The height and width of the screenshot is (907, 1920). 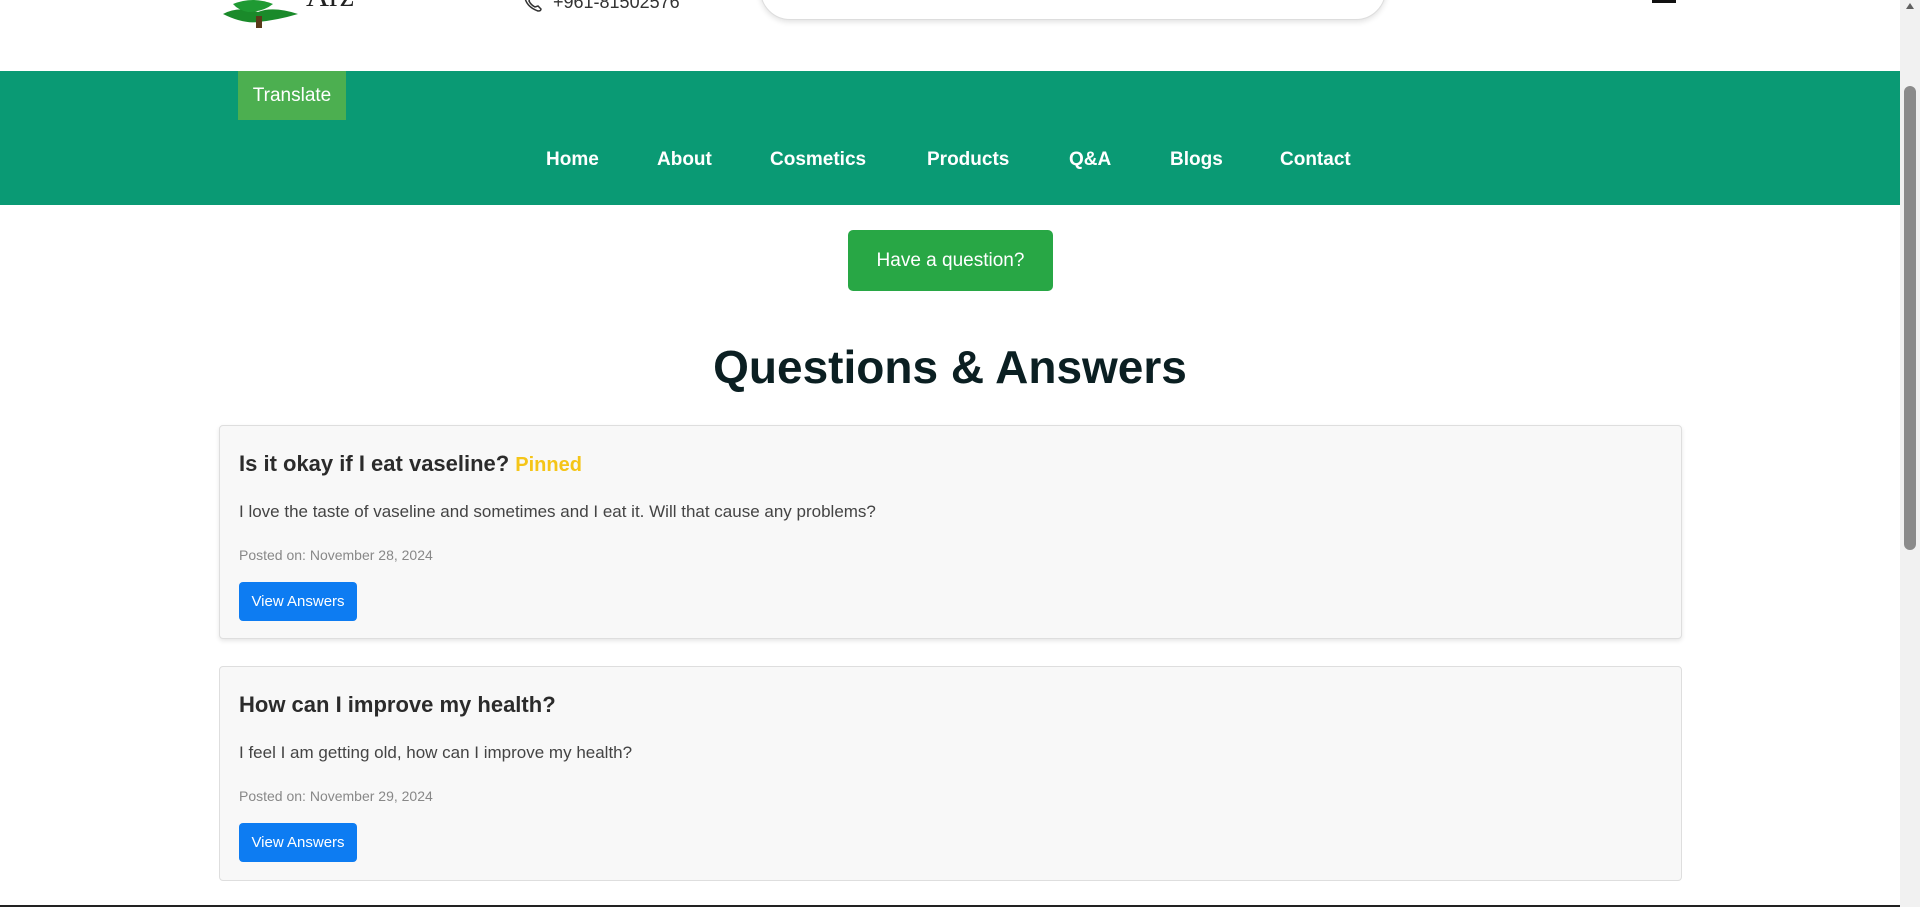 I want to click on pinned-badge: Pinned, so click(x=548, y=465).